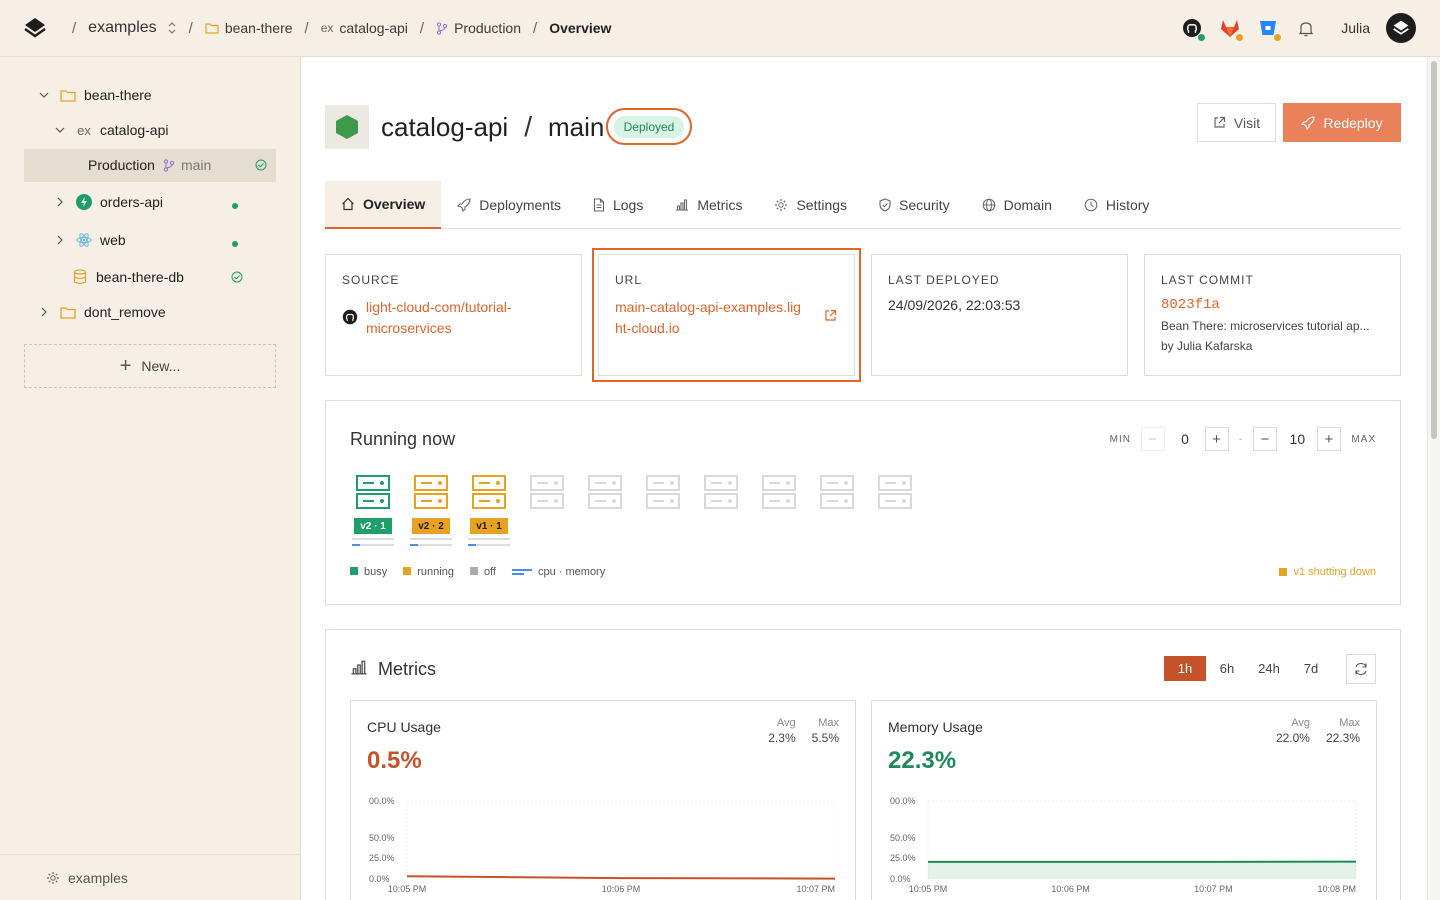  I want to click on breadcrumb-project: bean-there, so click(259, 28).